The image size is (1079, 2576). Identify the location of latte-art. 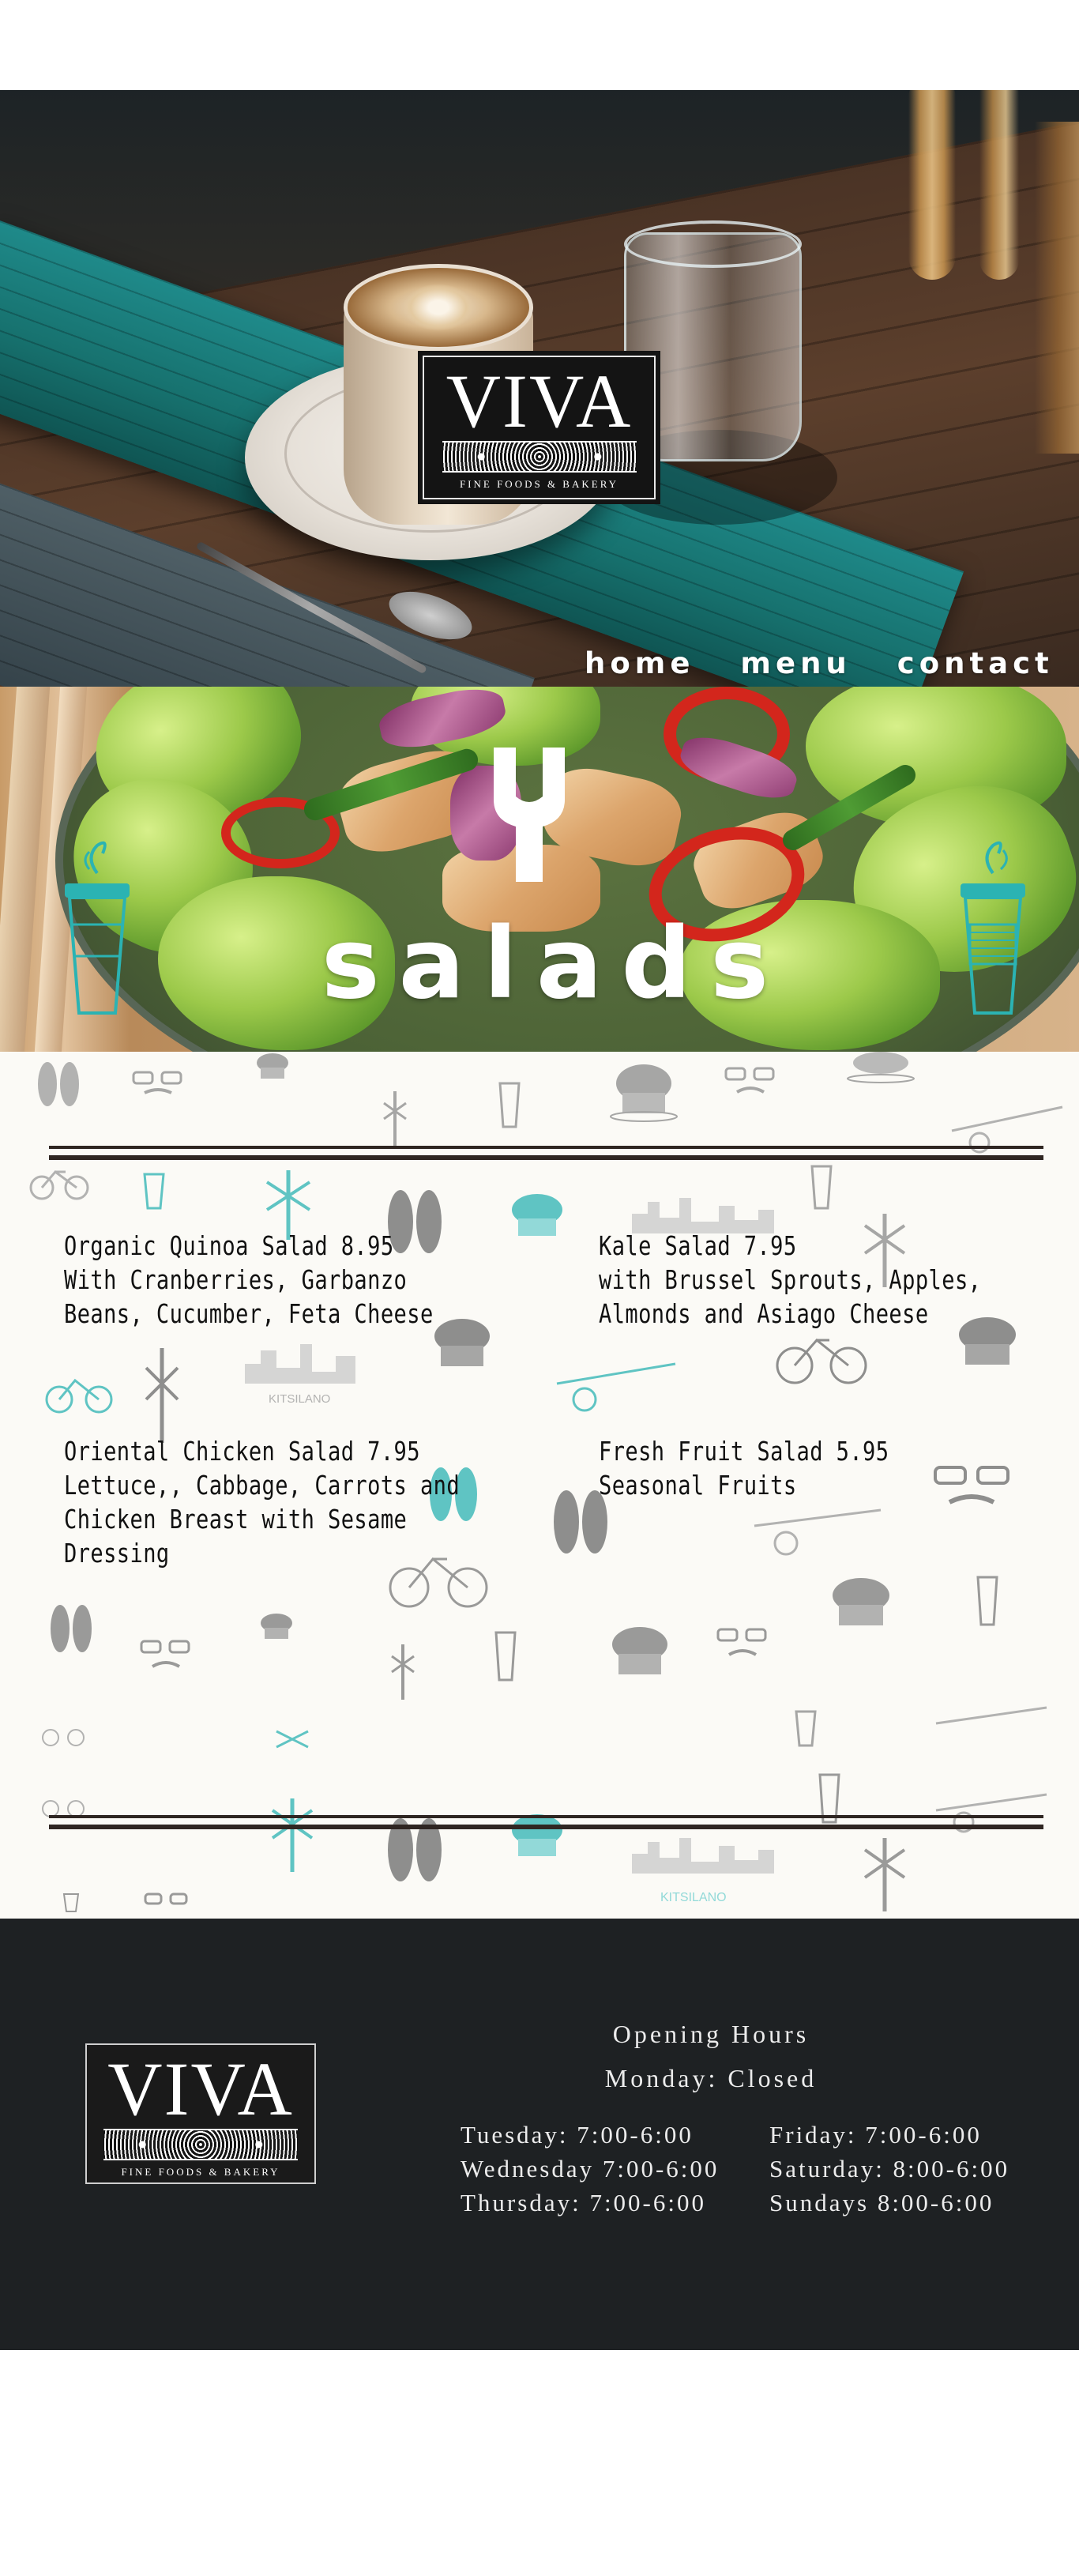
(438, 307).